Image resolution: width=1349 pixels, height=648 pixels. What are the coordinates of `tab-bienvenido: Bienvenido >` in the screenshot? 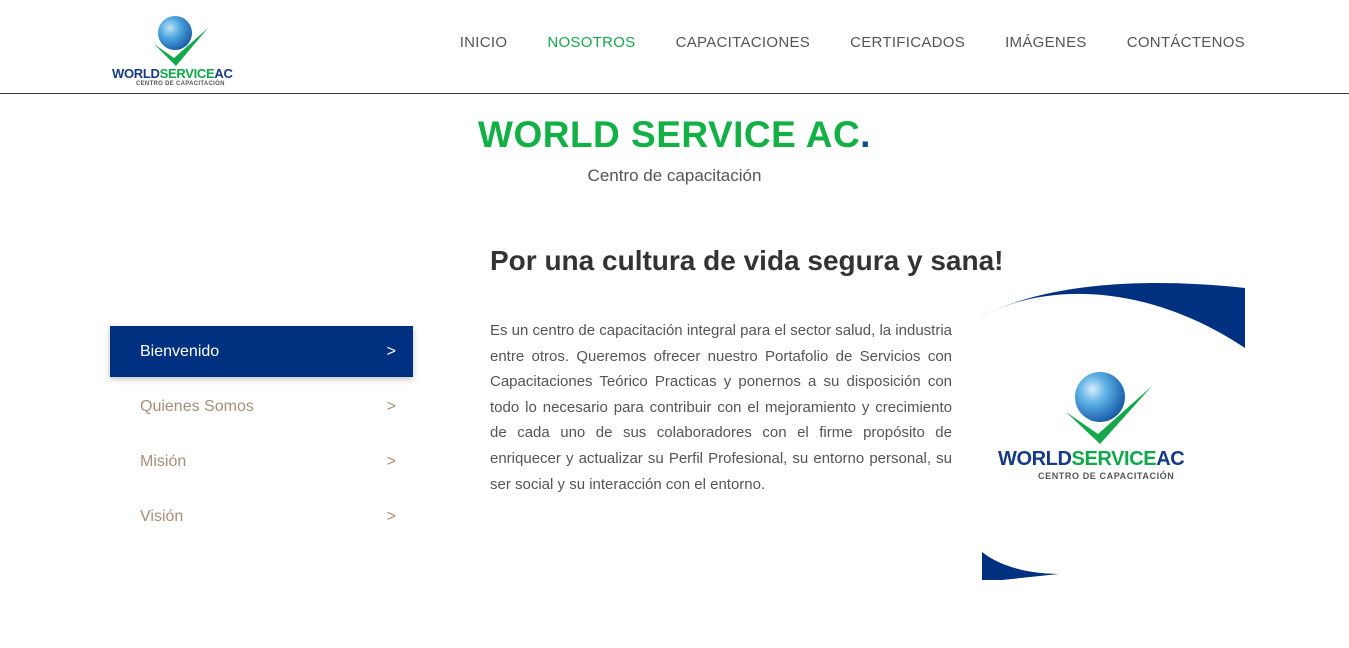 It's located at (261, 351).